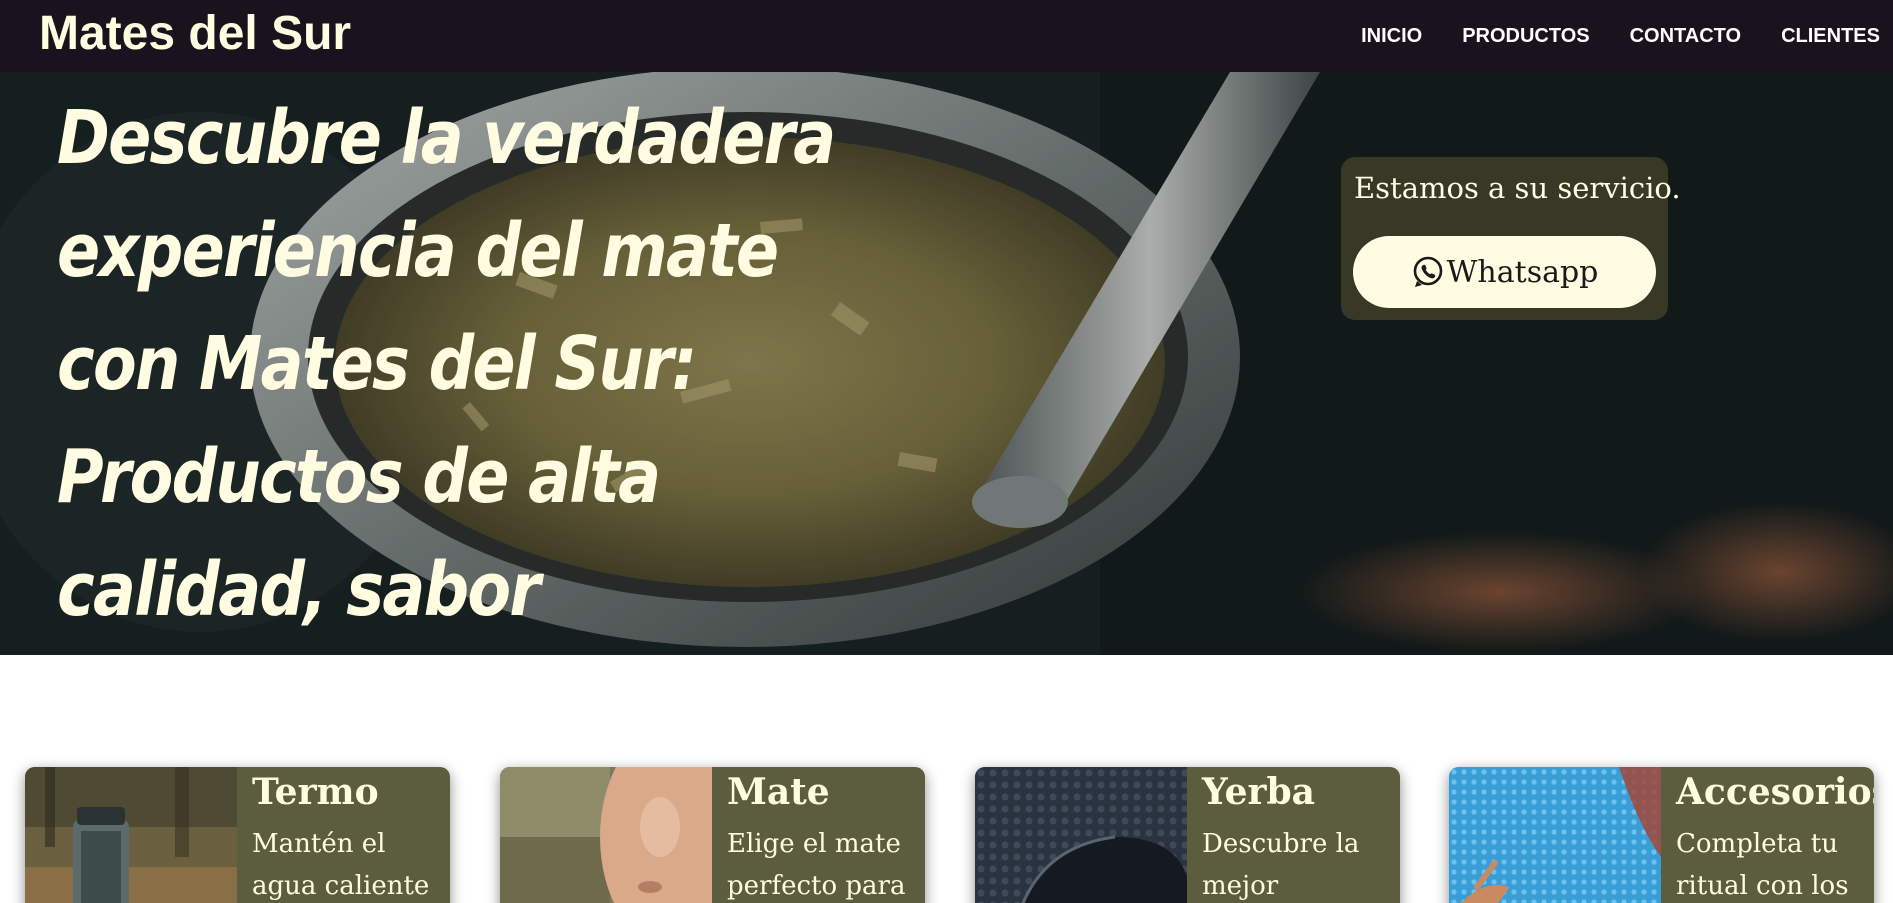 The width and height of the screenshot is (1893, 903). I want to click on yerba-image, so click(1081, 835).